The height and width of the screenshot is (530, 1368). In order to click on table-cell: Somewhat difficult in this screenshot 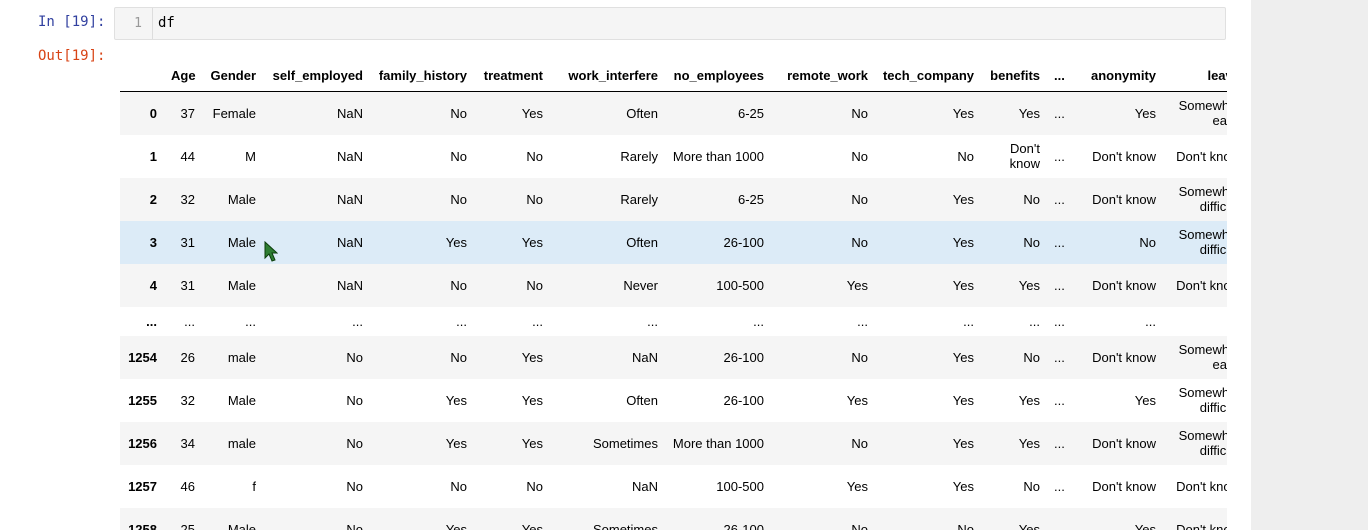, I will do `click(1195, 400)`.